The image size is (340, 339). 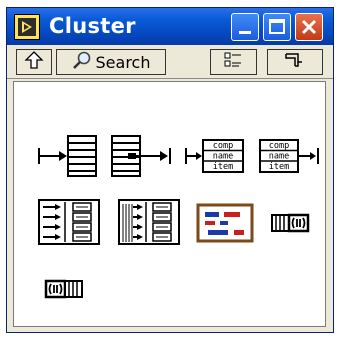 I want to click on palette-toolbar: Search, so click(x=170, y=62).